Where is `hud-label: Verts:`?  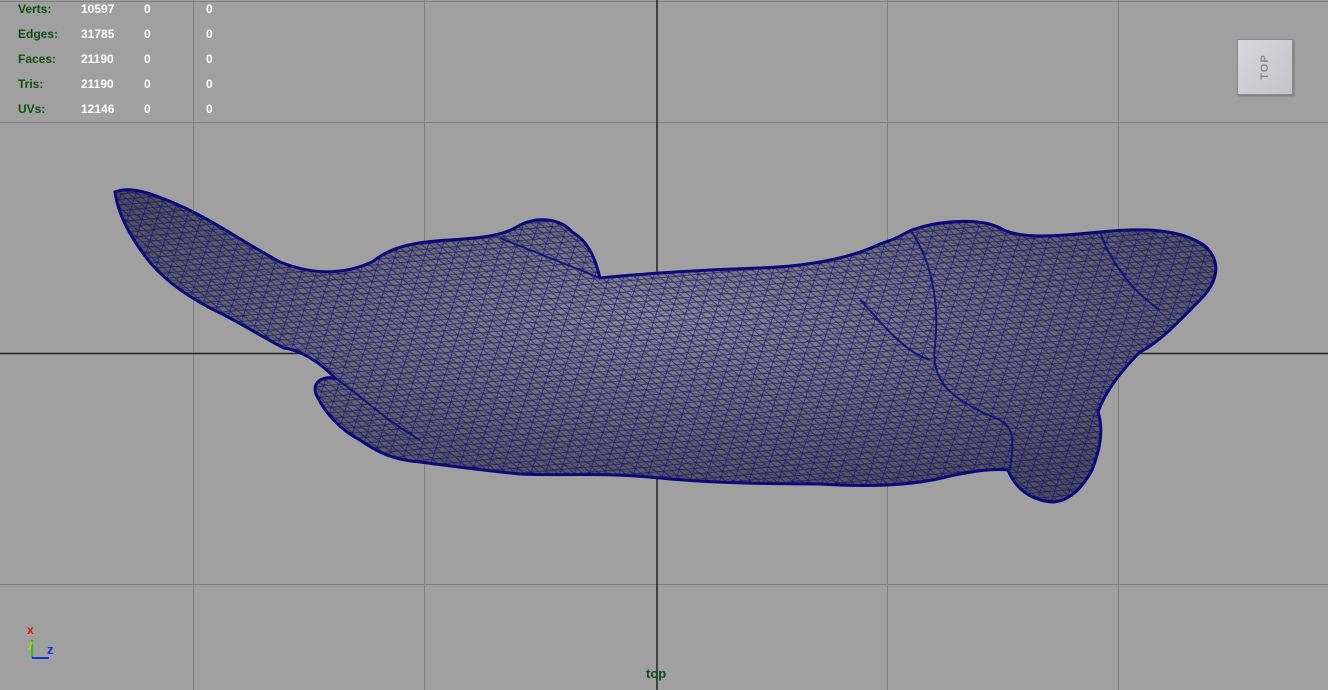
hud-label: Verts: is located at coordinates (35, 9).